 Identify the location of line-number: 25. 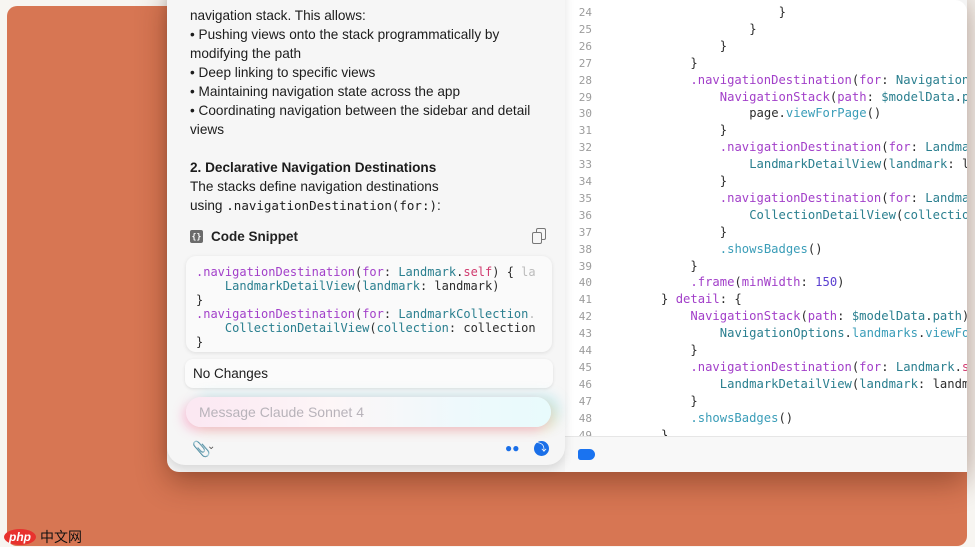
(585, 29).